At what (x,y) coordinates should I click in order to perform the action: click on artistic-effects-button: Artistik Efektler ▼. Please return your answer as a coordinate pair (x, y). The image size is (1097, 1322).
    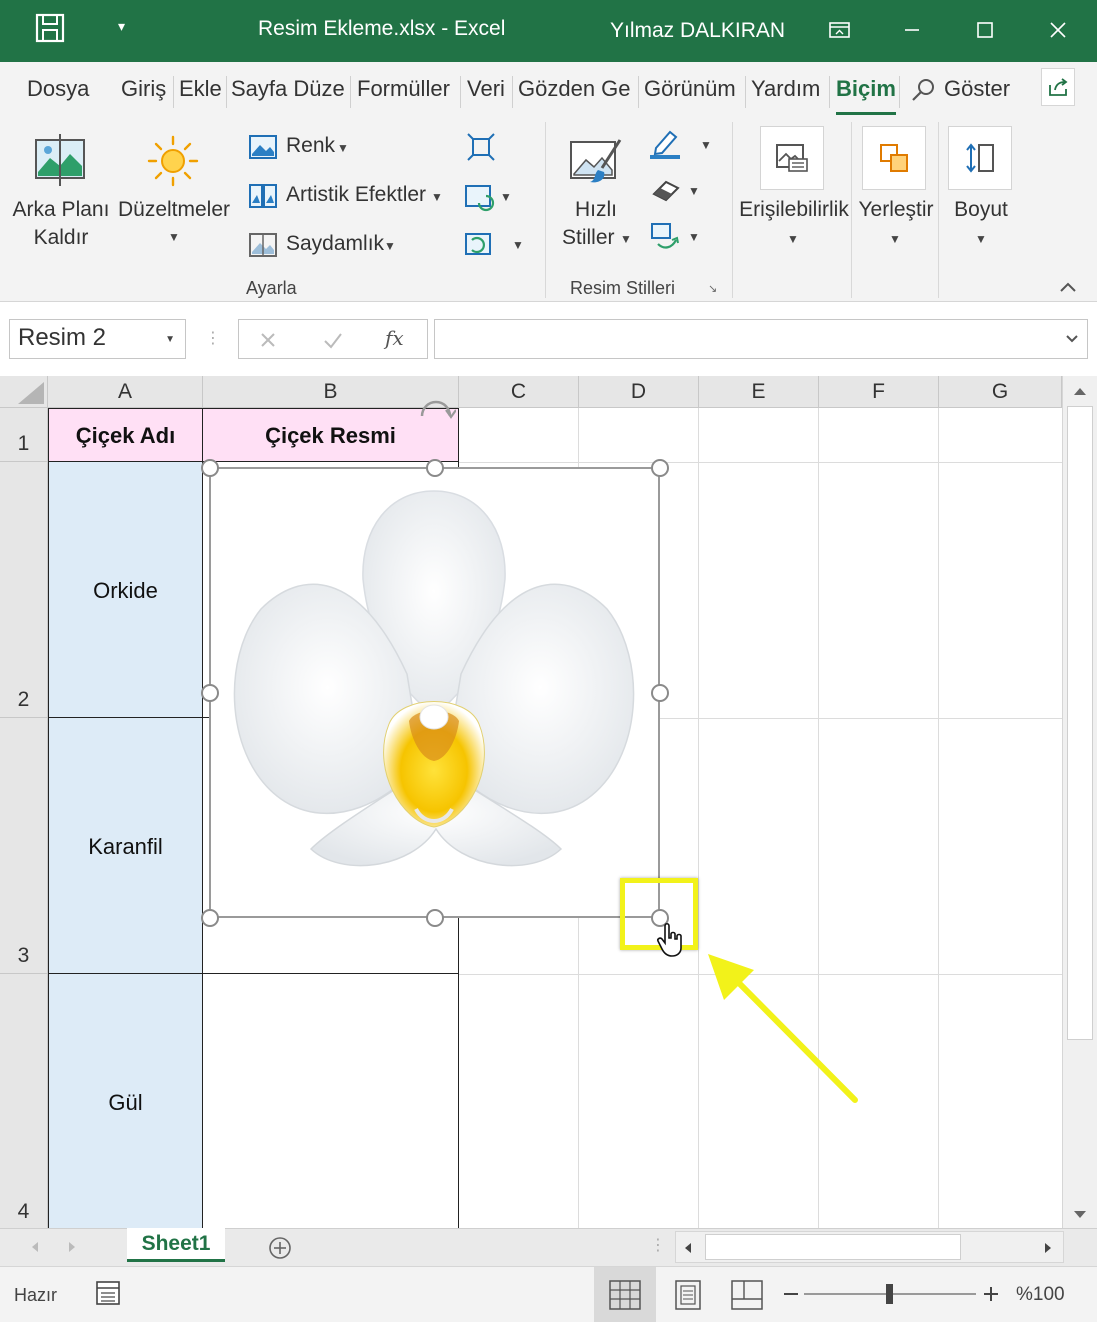
    Looking at the image, I should click on (346, 197).